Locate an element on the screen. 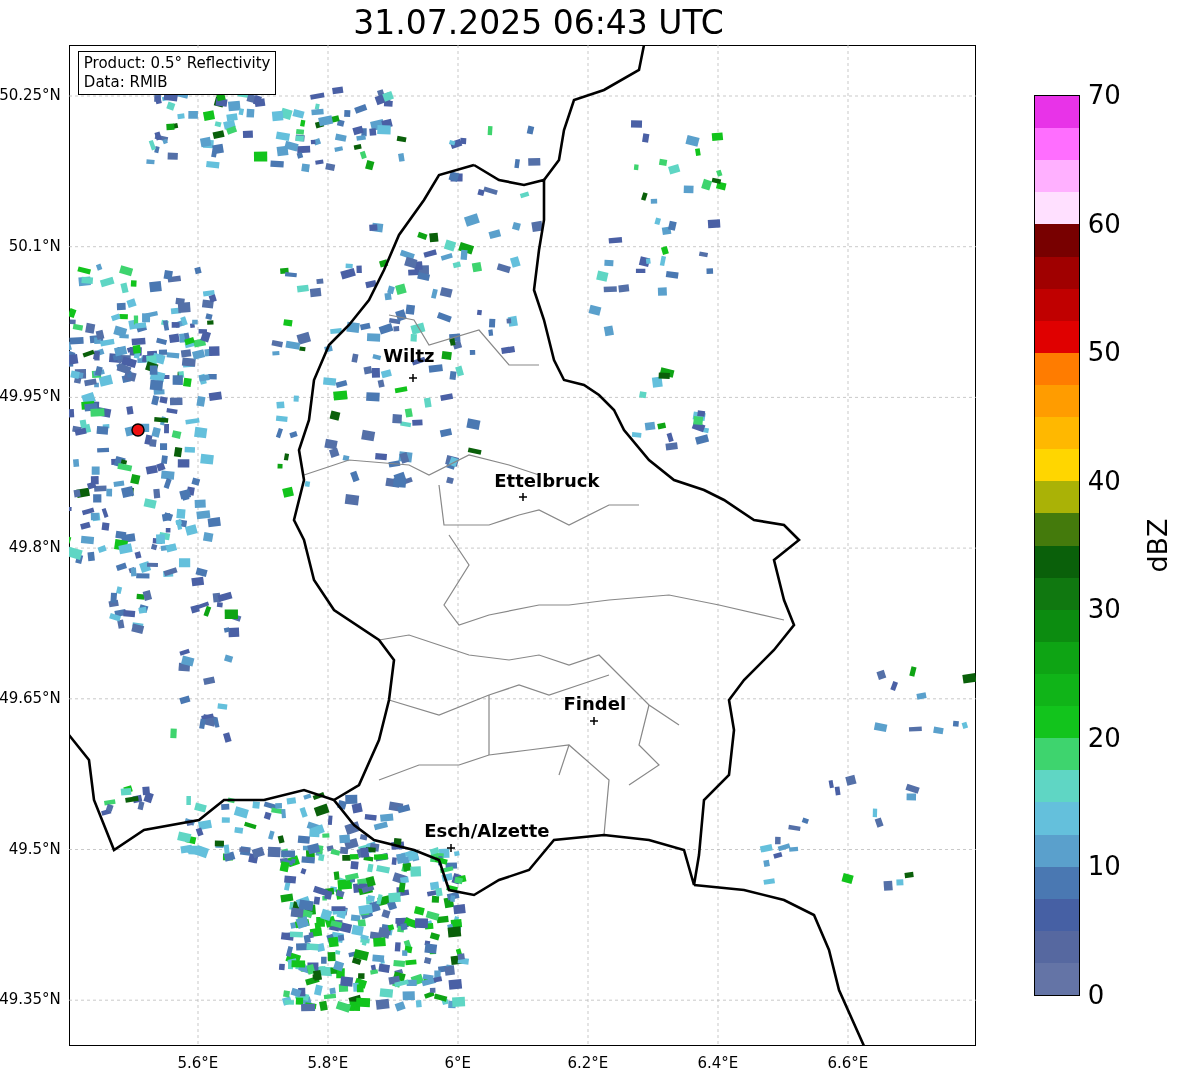  longitude-label: 6.6°E is located at coordinates (848, 1063).